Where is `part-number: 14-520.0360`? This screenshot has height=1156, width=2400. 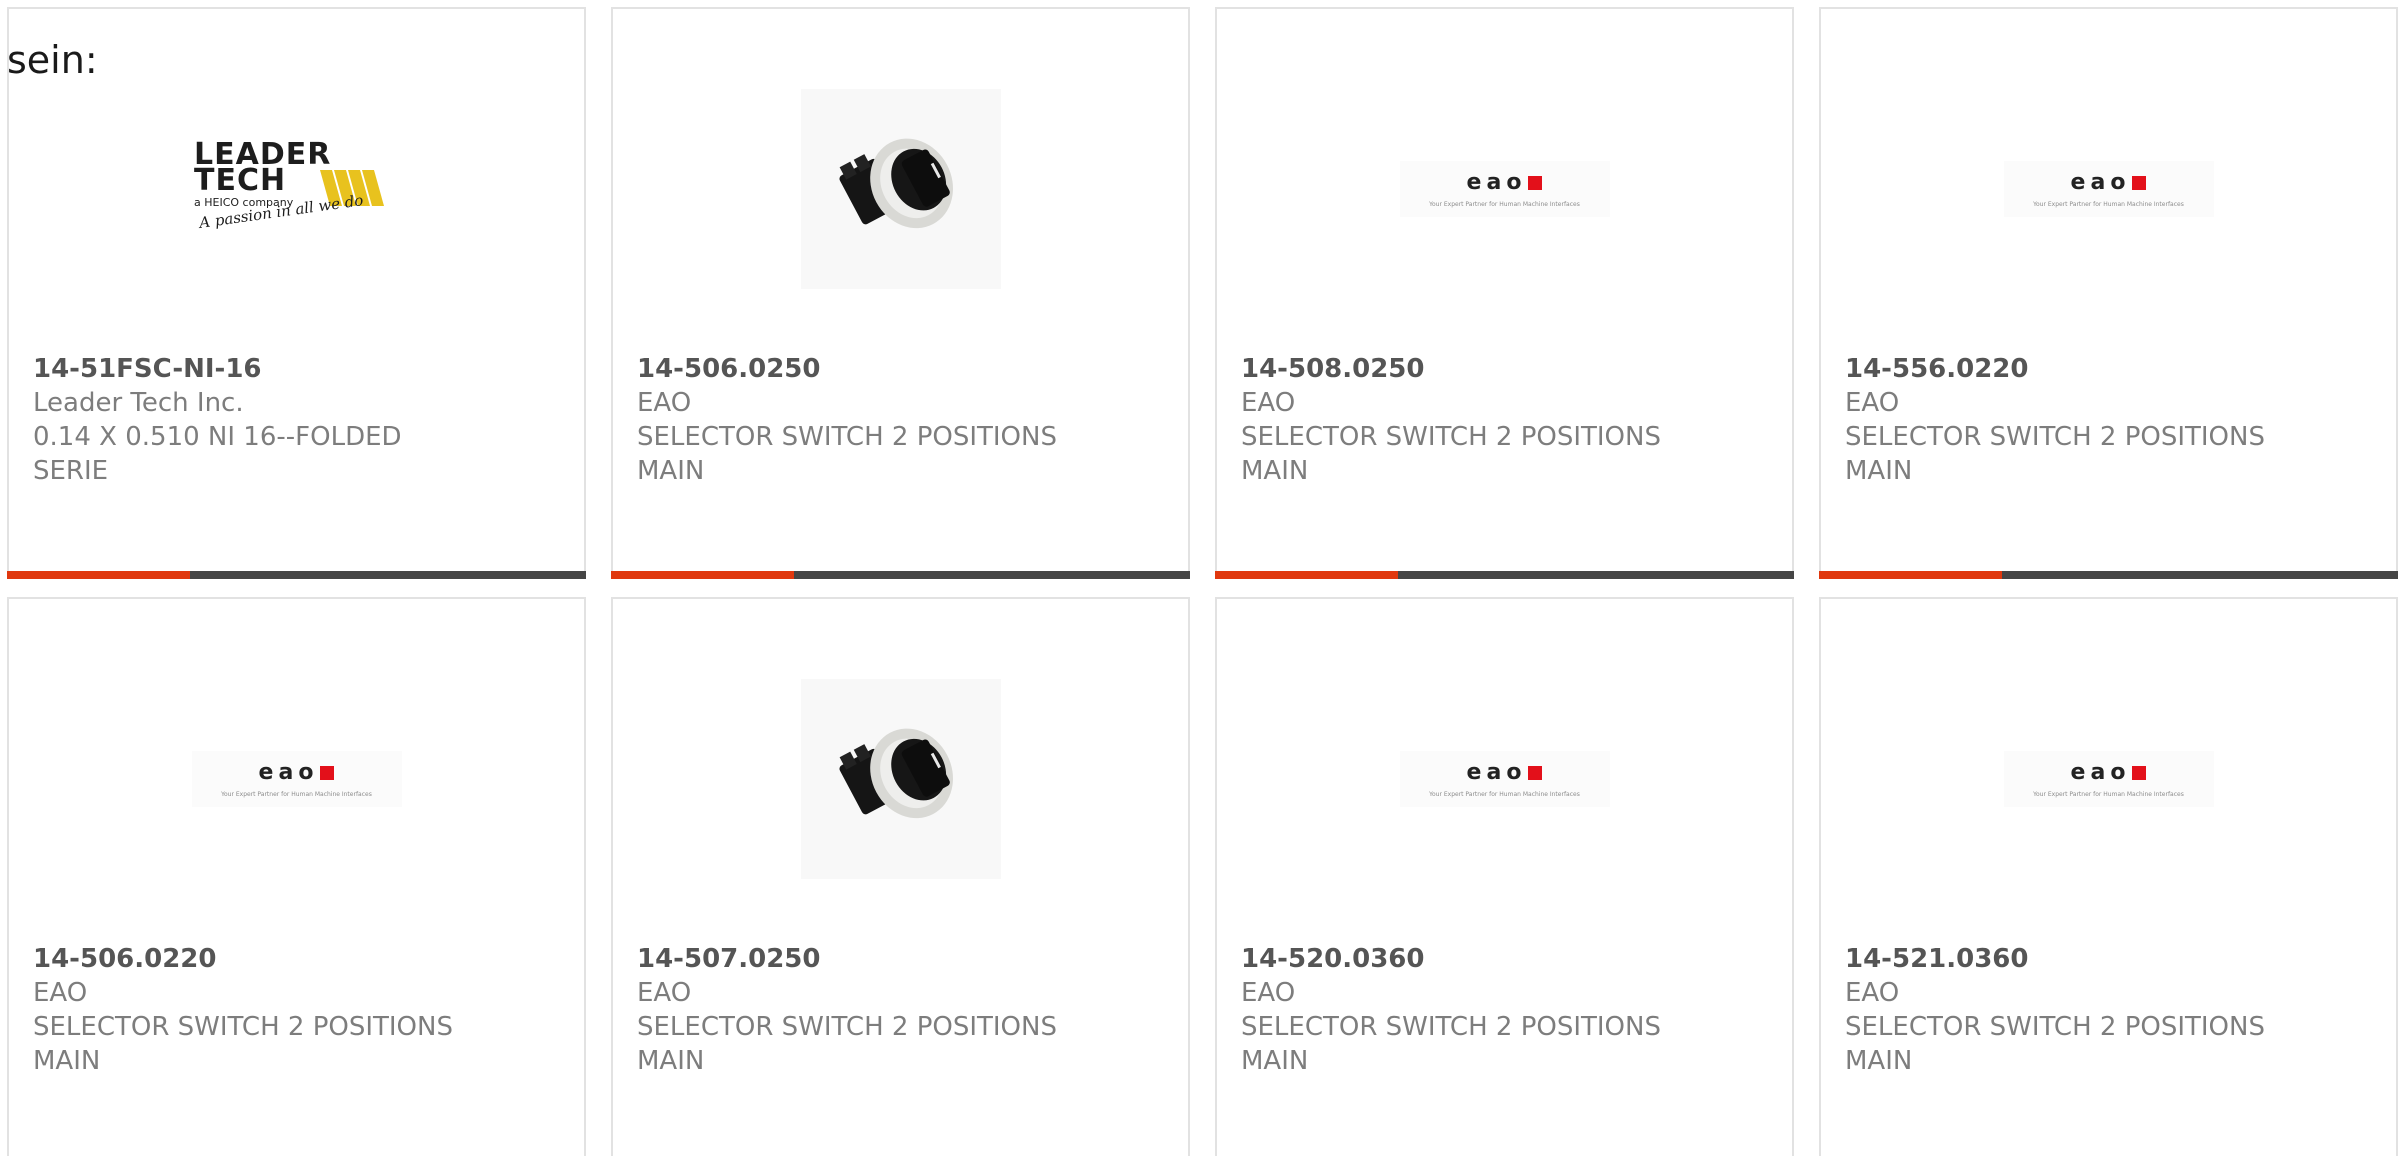 part-number: 14-520.0360 is located at coordinates (1506, 959).